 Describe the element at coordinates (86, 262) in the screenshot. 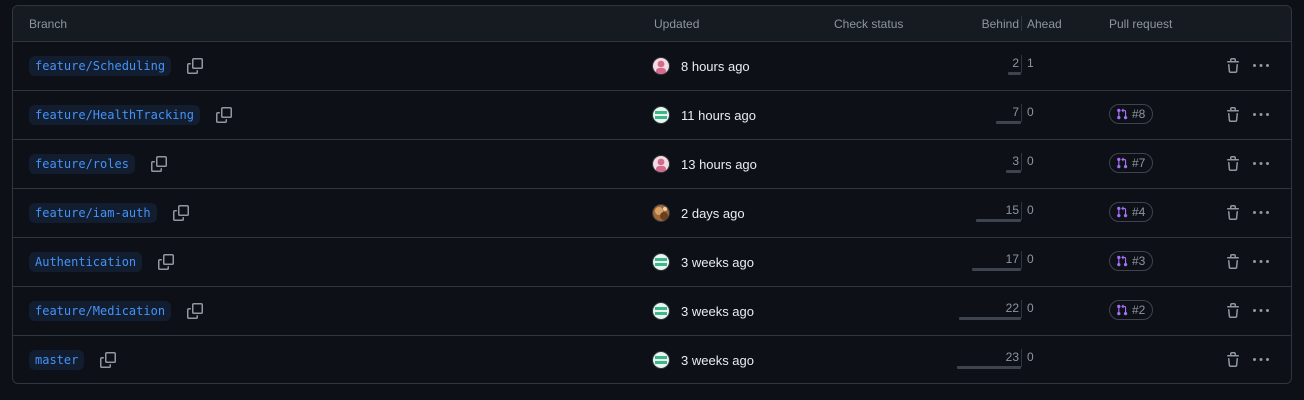

I see `branch-name-link: Authentication` at that location.